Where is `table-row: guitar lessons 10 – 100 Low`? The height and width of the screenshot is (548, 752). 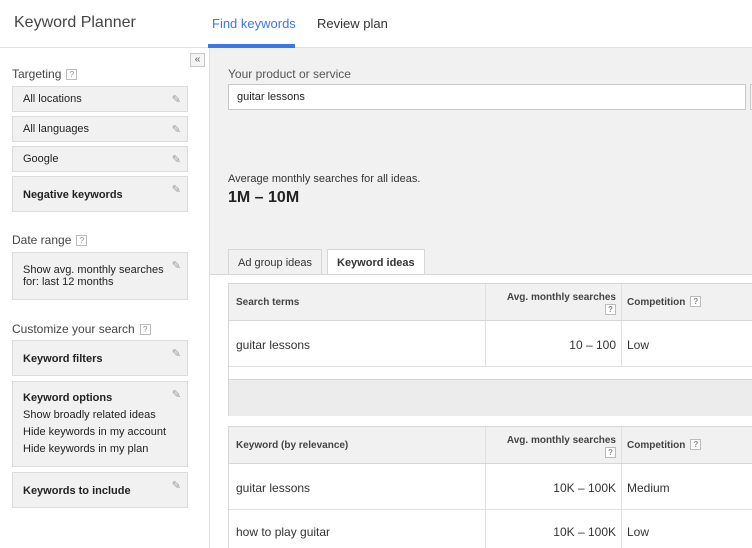 table-row: guitar lessons 10 – 100 Low is located at coordinates (490, 344).